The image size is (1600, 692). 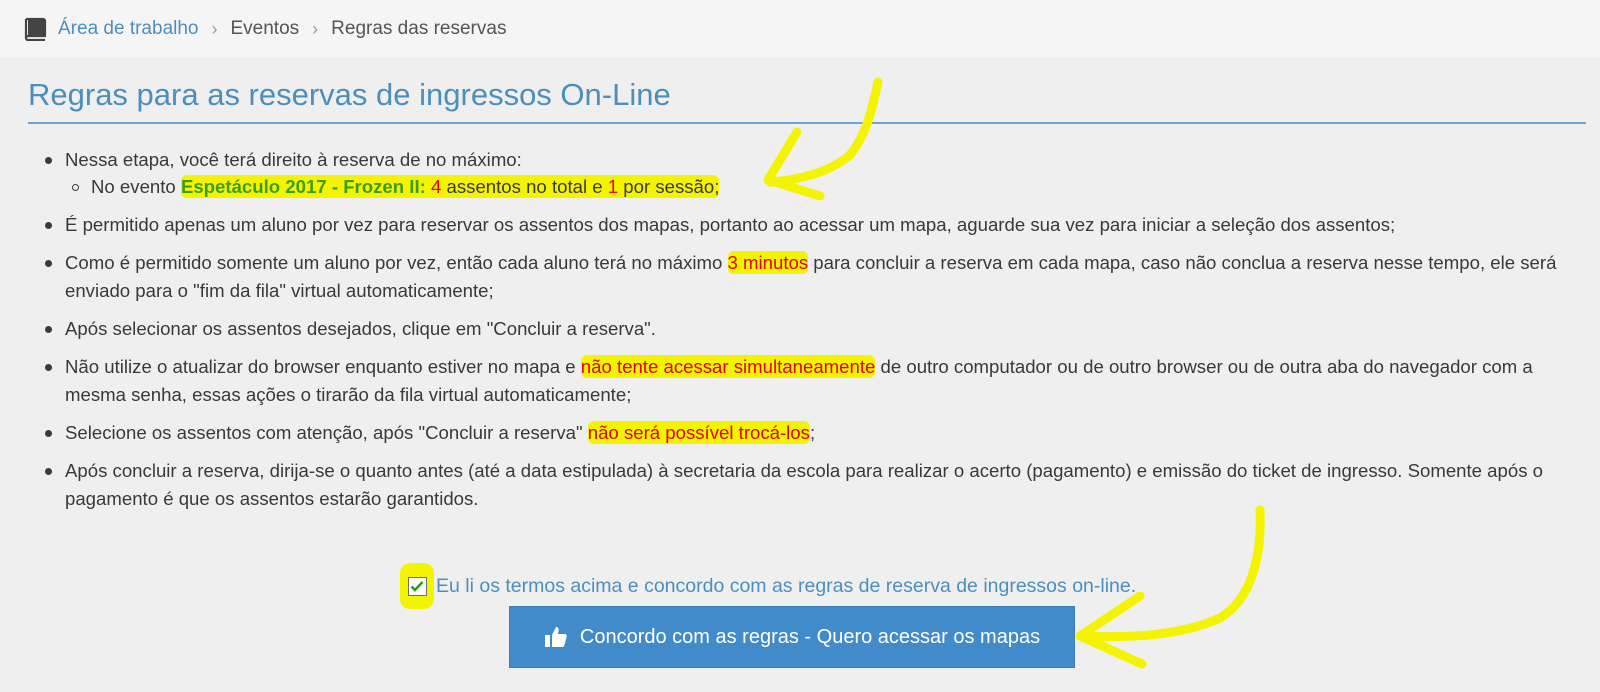 What do you see at coordinates (555, 637) in the screenshot?
I see `thumbs-up-icon` at bounding box center [555, 637].